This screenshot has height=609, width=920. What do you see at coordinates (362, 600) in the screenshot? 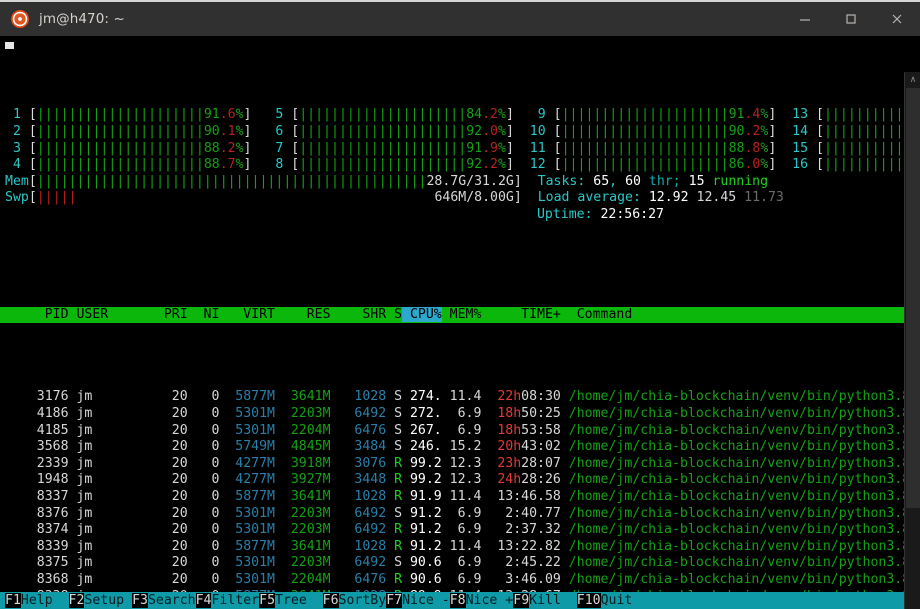
I see `fkey-f6-label: SortBy` at bounding box center [362, 600].